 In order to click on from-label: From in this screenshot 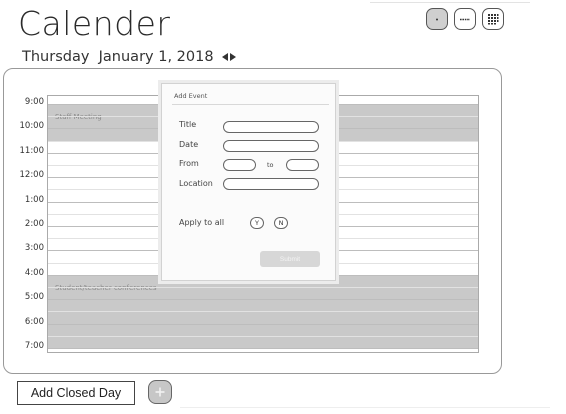, I will do `click(189, 163)`.